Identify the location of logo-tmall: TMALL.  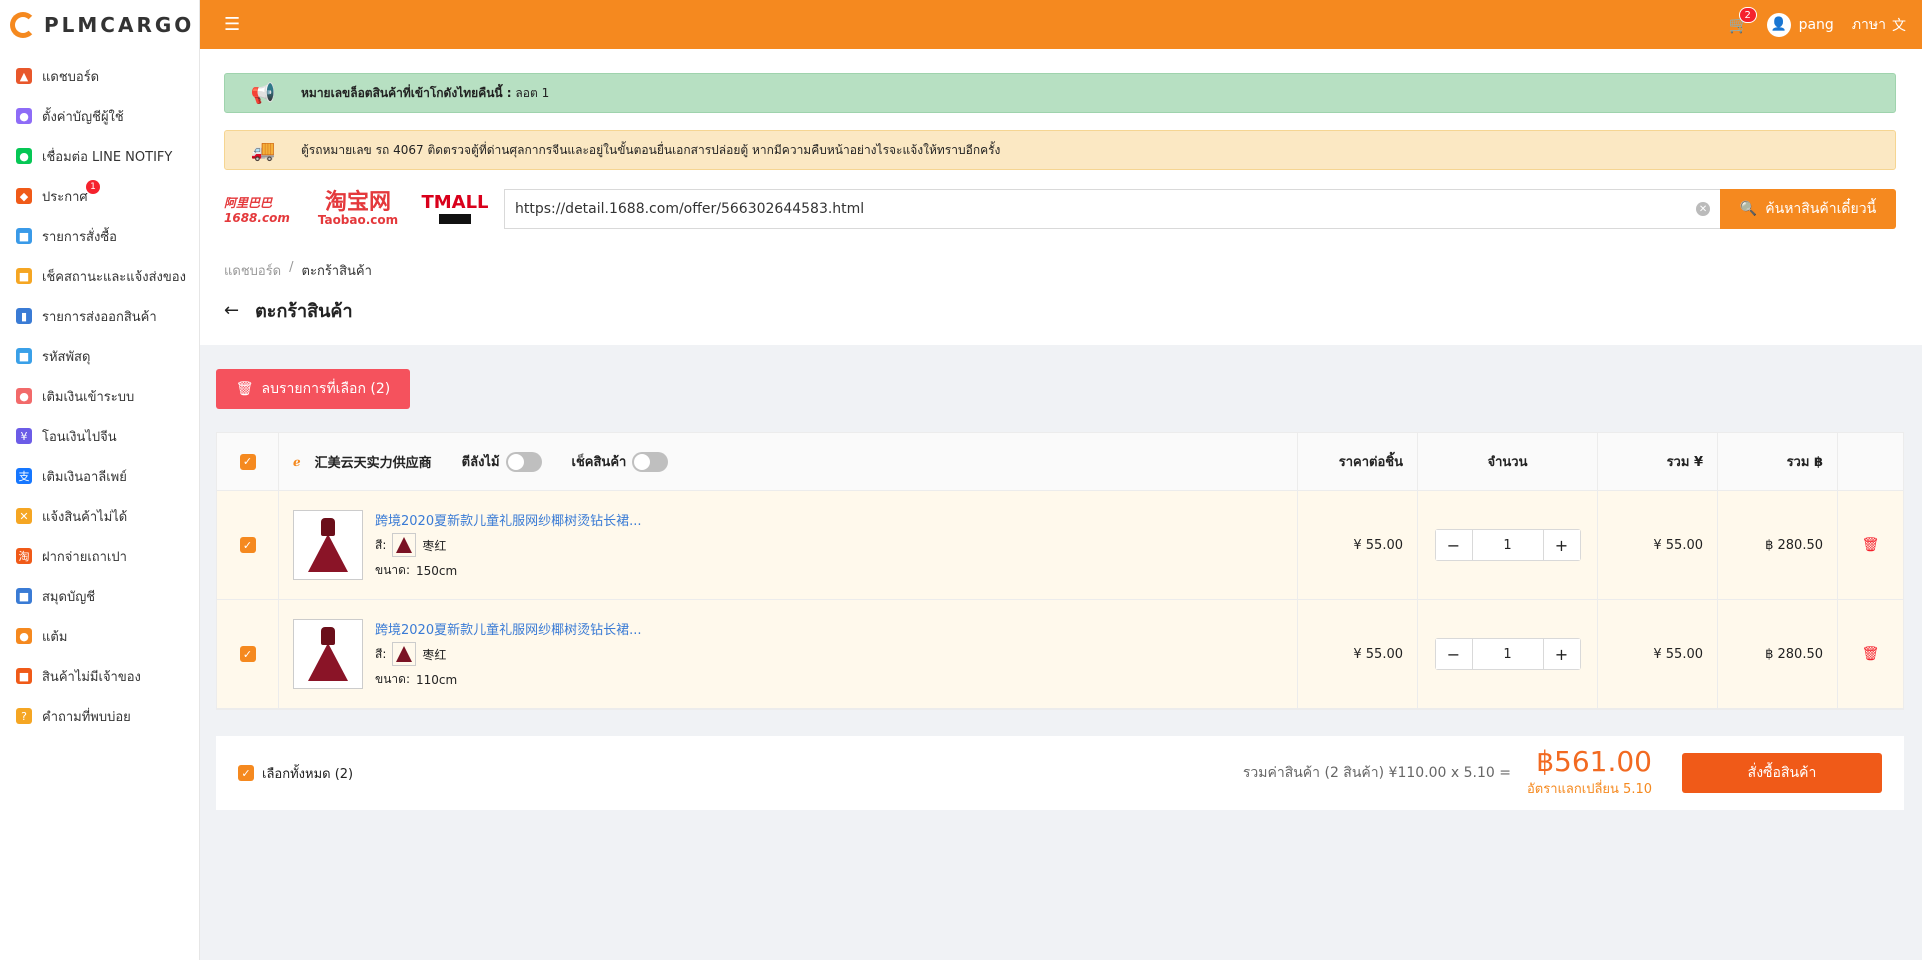
(455, 209).